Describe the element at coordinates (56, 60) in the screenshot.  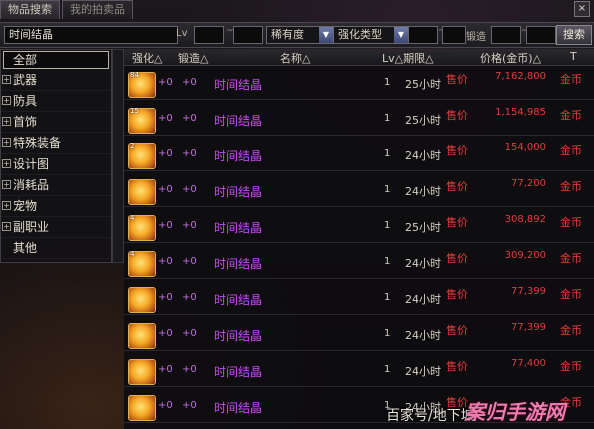
I see `category-all: 全部` at that location.